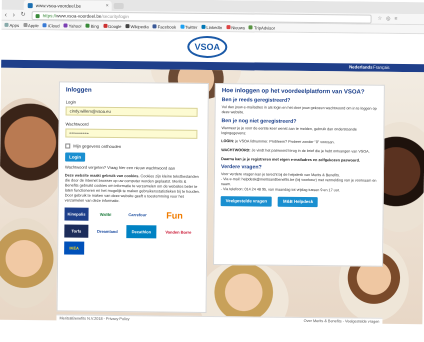 The image size is (424, 342). I want to click on bookmark-item: Google, so click(112, 26).